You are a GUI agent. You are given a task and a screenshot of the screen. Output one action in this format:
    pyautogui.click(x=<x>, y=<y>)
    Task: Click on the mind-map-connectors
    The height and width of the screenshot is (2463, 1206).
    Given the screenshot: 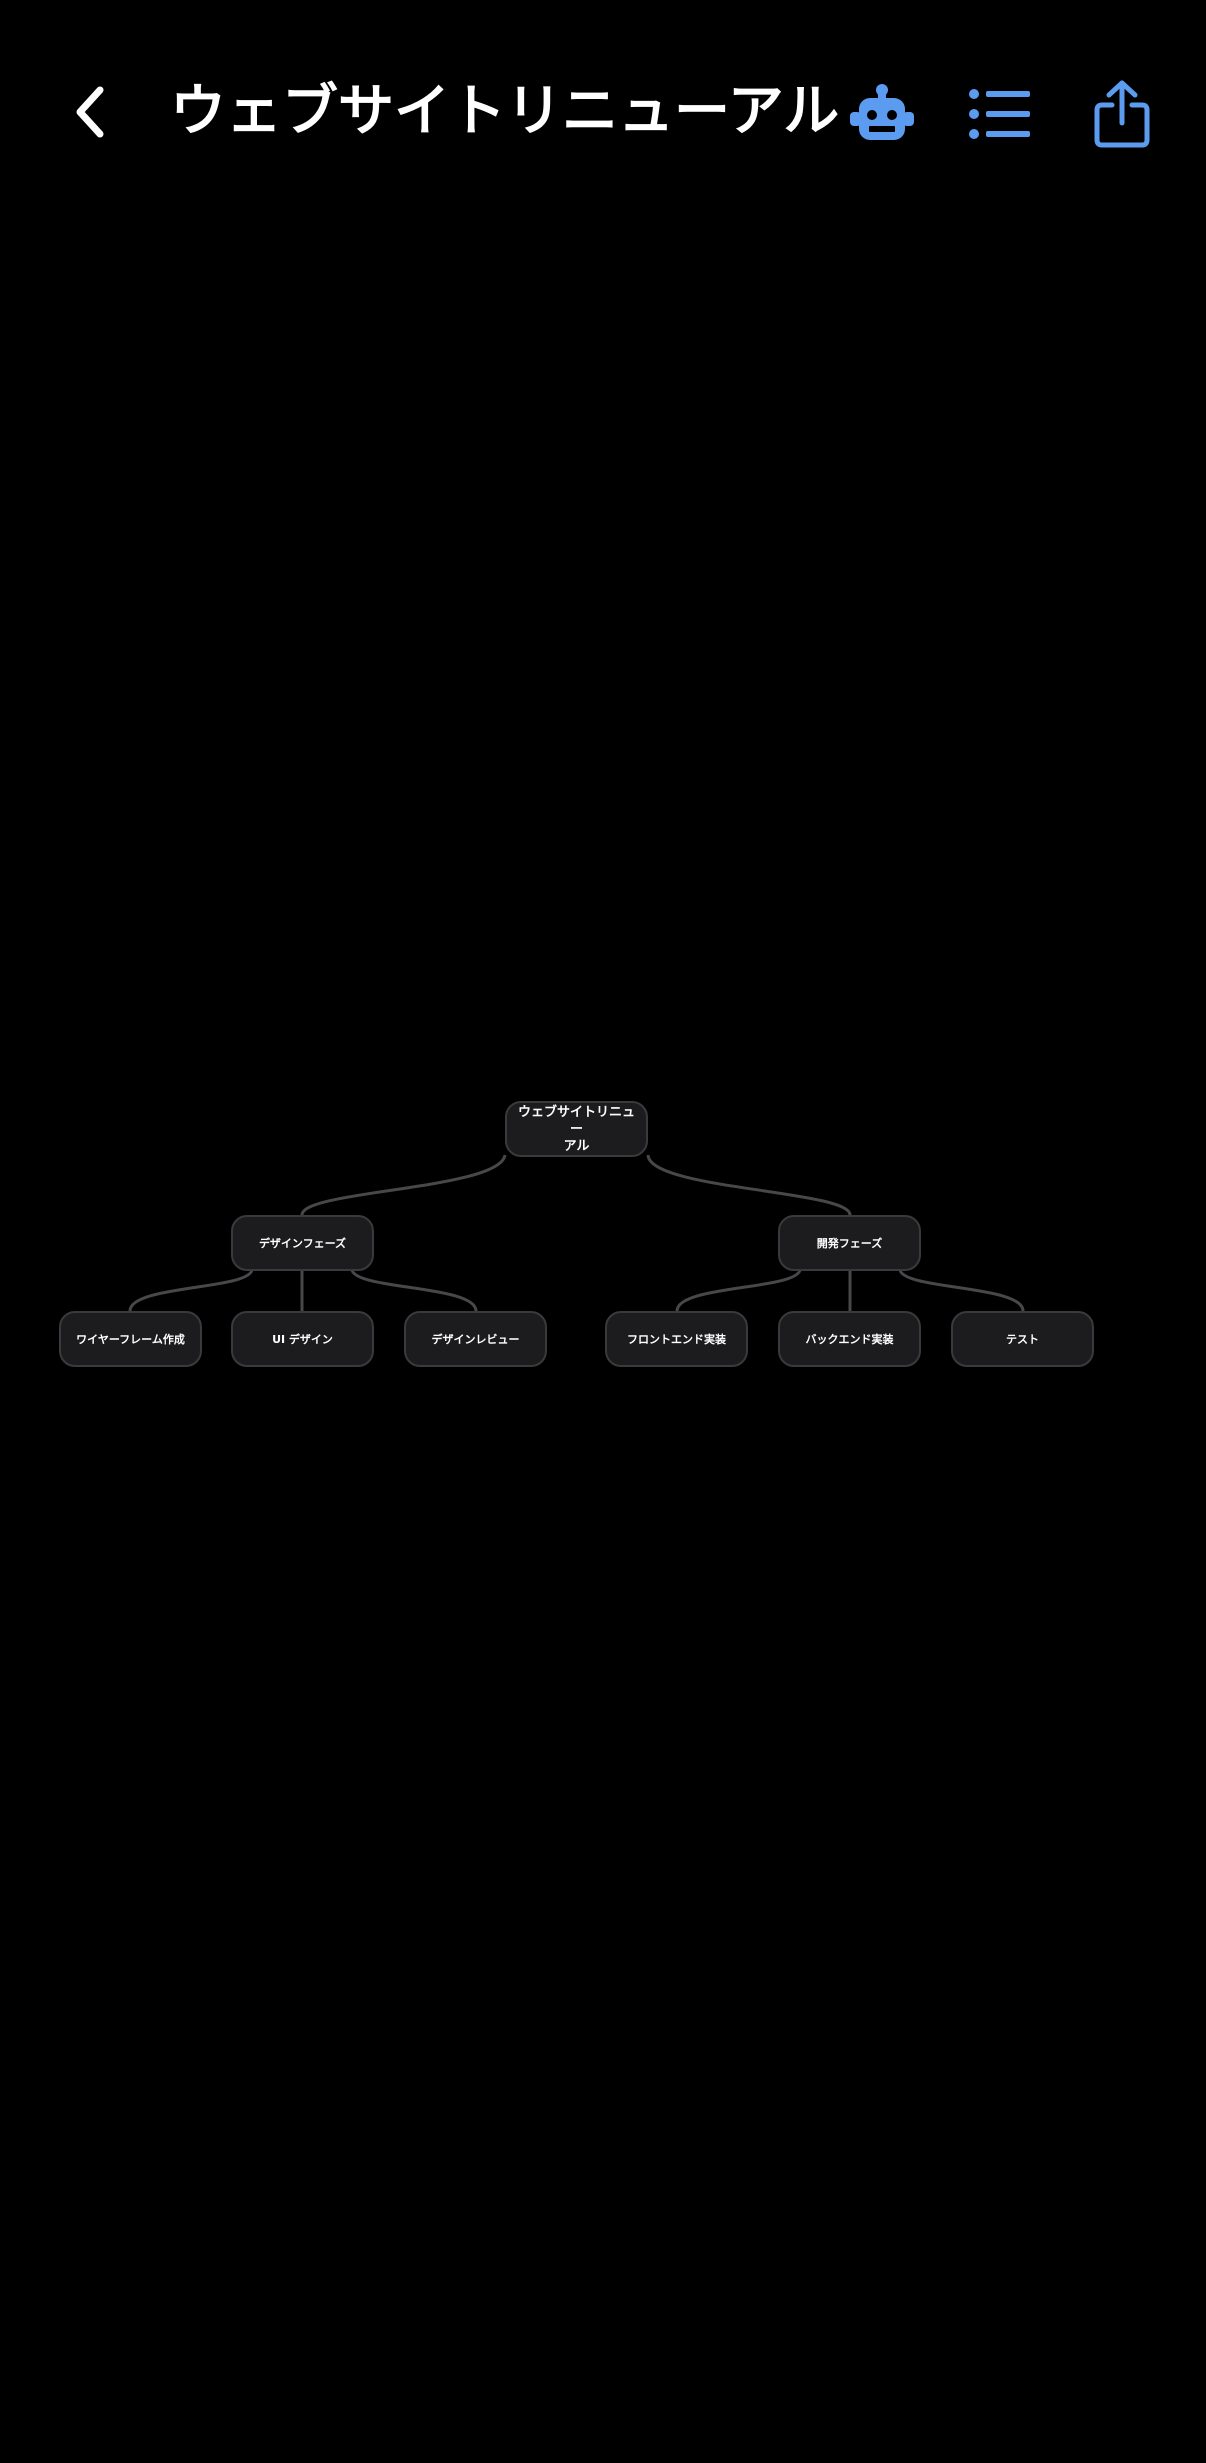 What is the action you would take?
    pyautogui.click(x=576, y=1233)
    